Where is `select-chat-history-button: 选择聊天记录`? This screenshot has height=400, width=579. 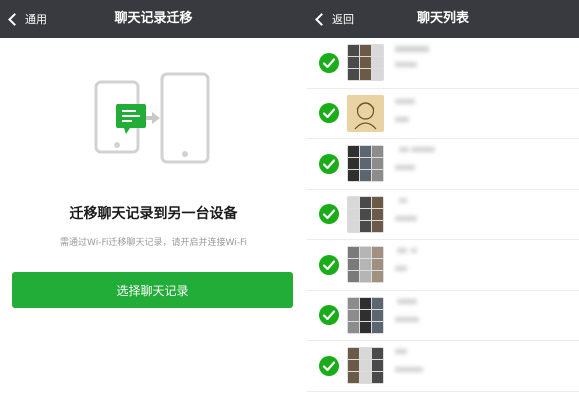
select-chat-history-button: 选择聊天记录 is located at coordinates (152, 290).